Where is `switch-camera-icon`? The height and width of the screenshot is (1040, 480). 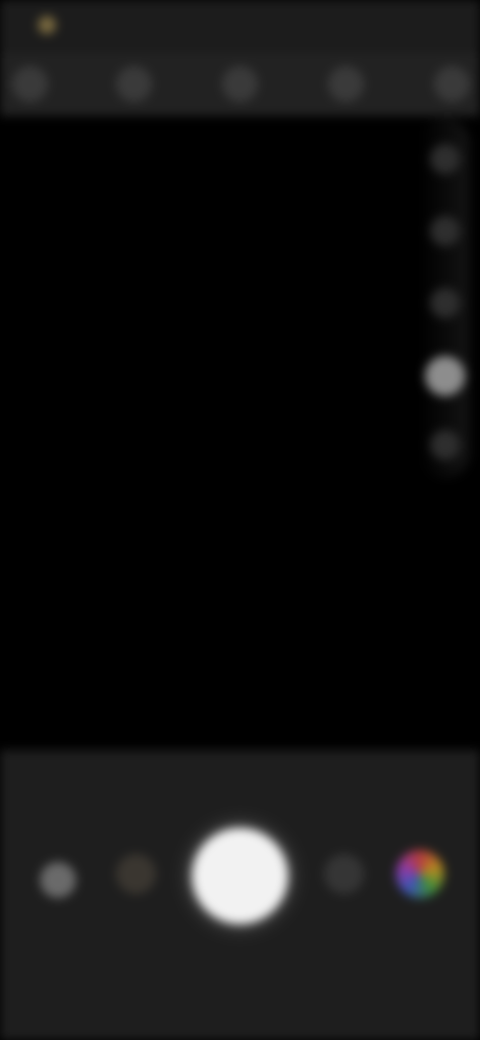 switch-camera-icon is located at coordinates (344, 874).